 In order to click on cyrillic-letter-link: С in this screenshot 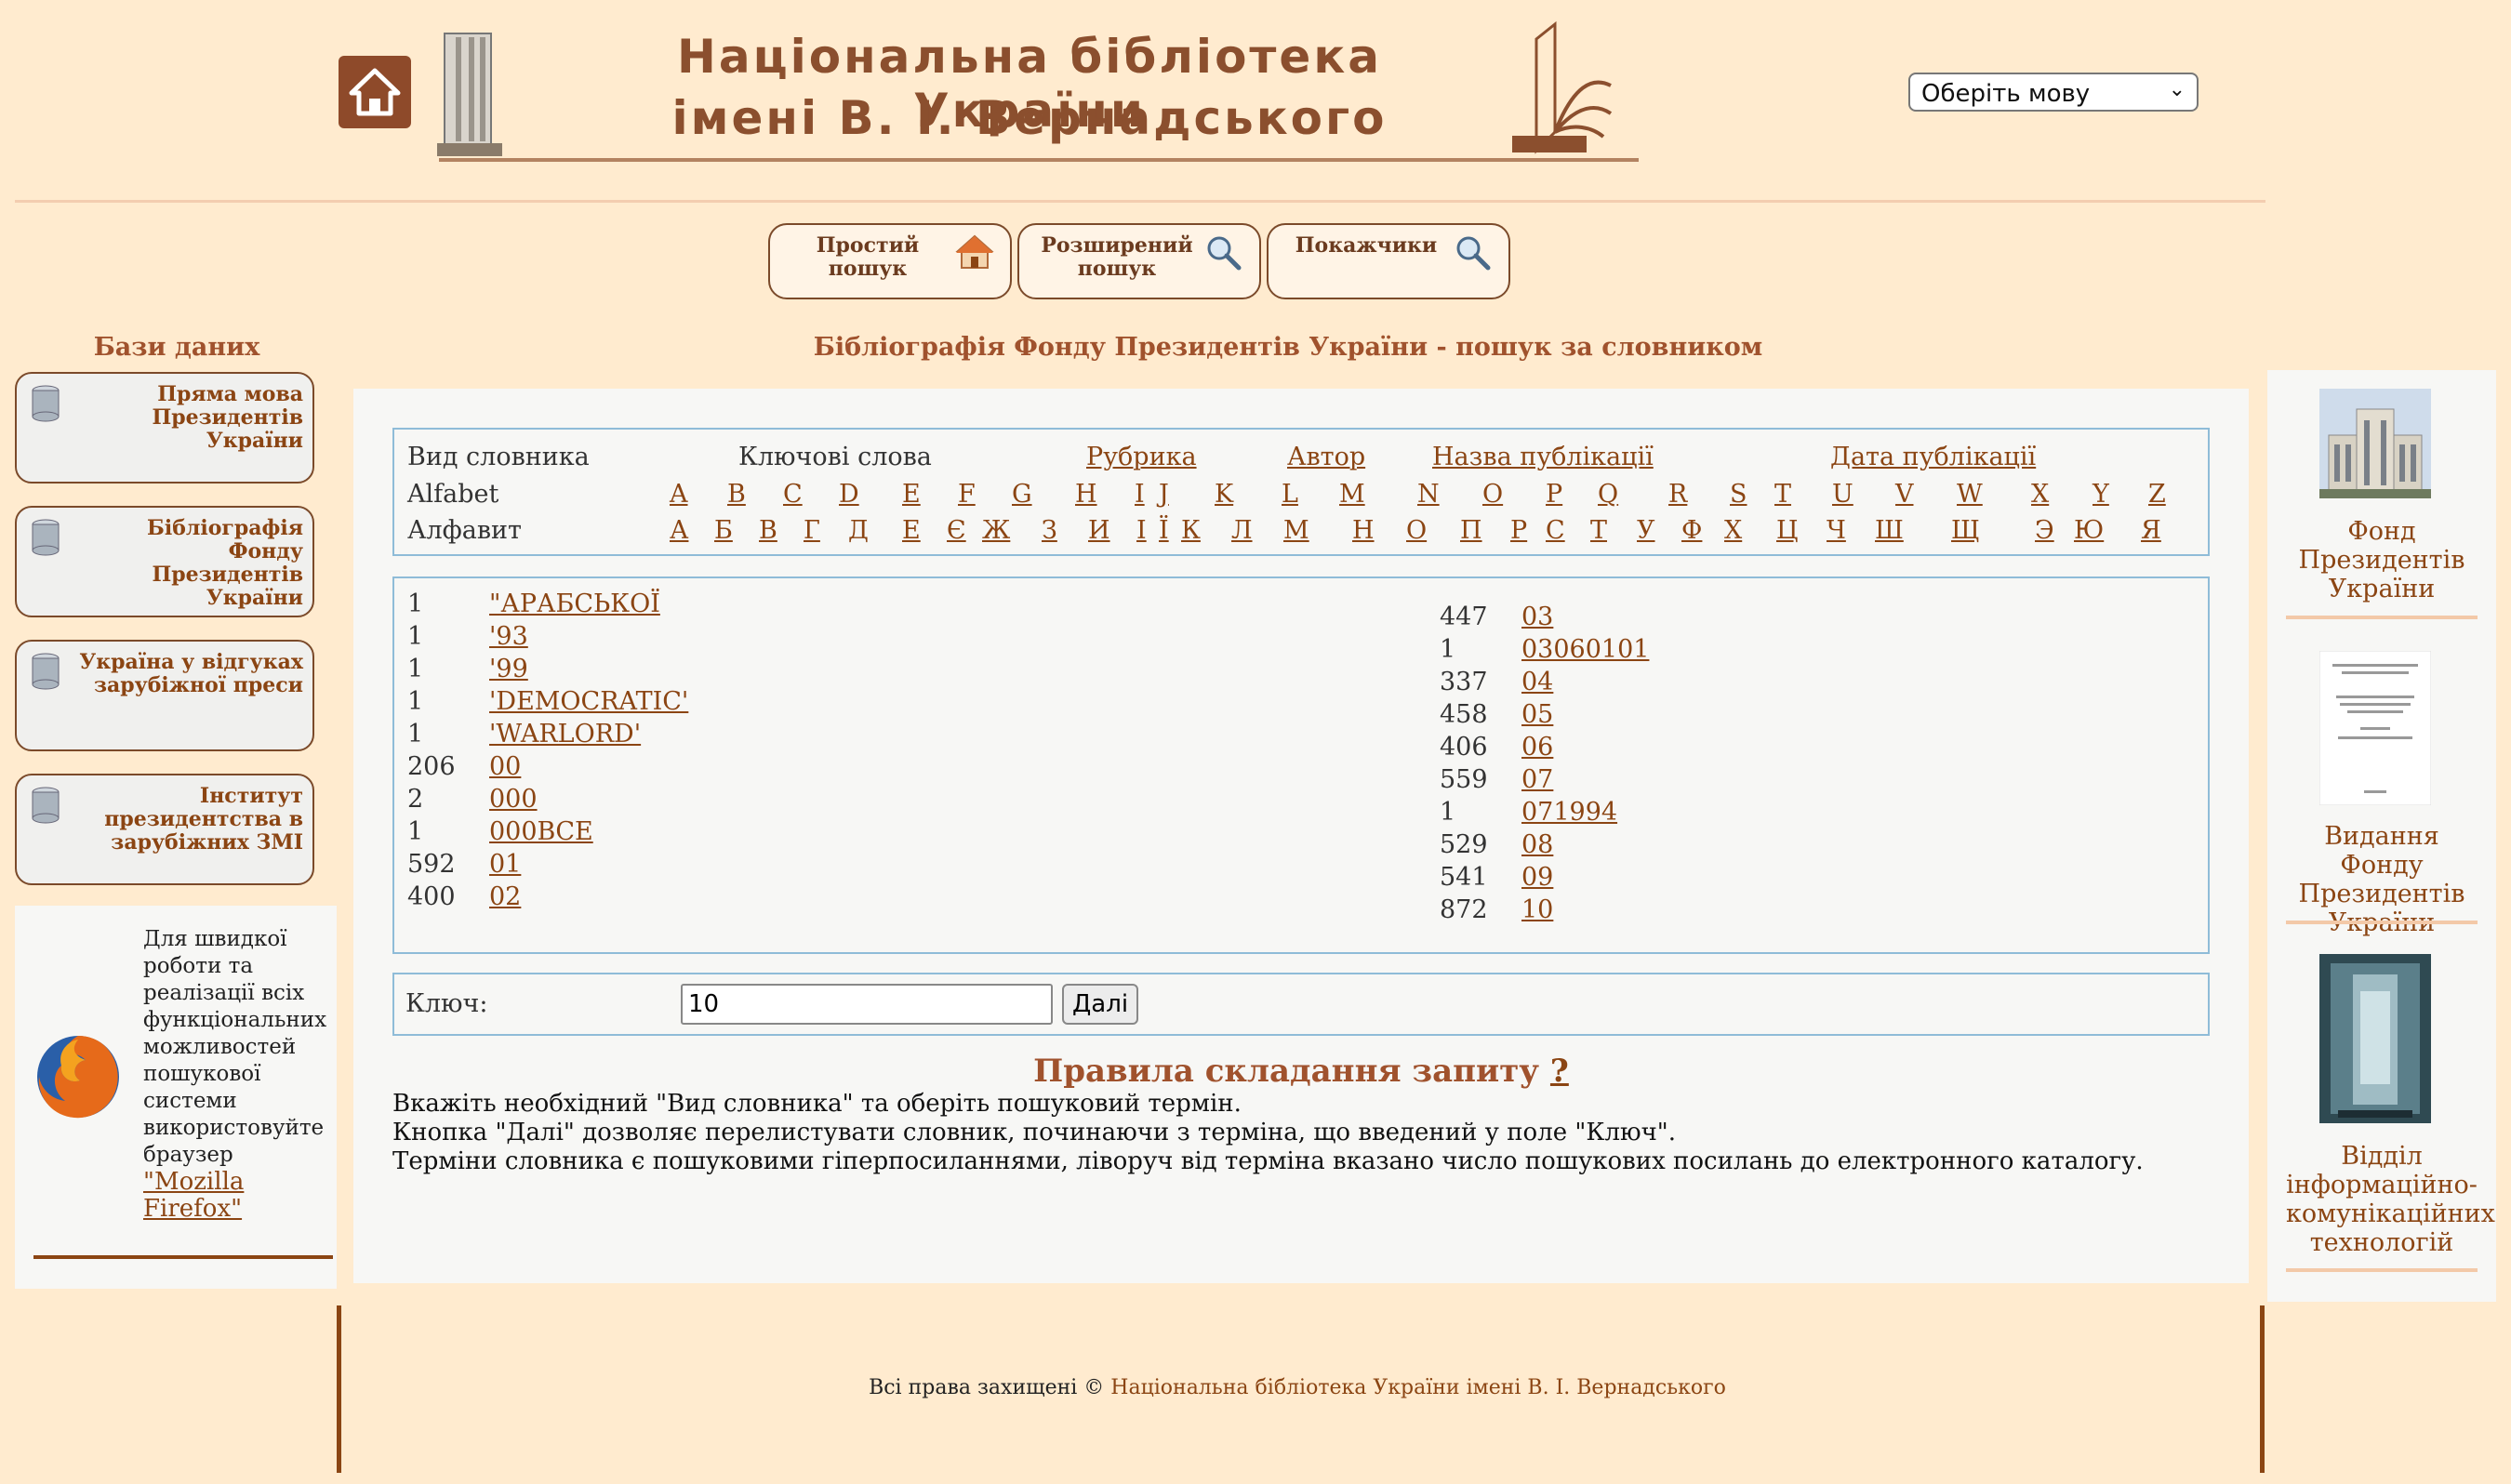, I will do `click(1555, 530)`.